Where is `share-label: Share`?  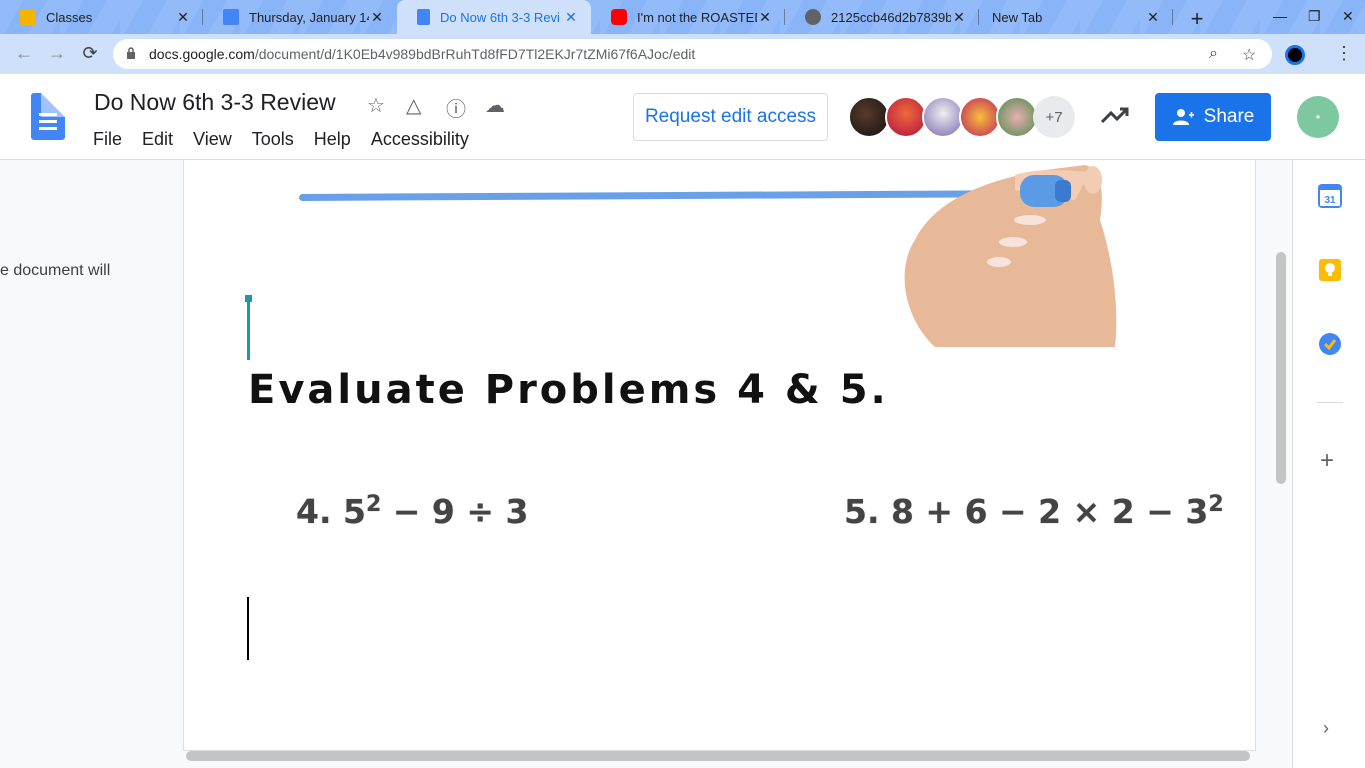
share-label: Share is located at coordinates (1229, 116).